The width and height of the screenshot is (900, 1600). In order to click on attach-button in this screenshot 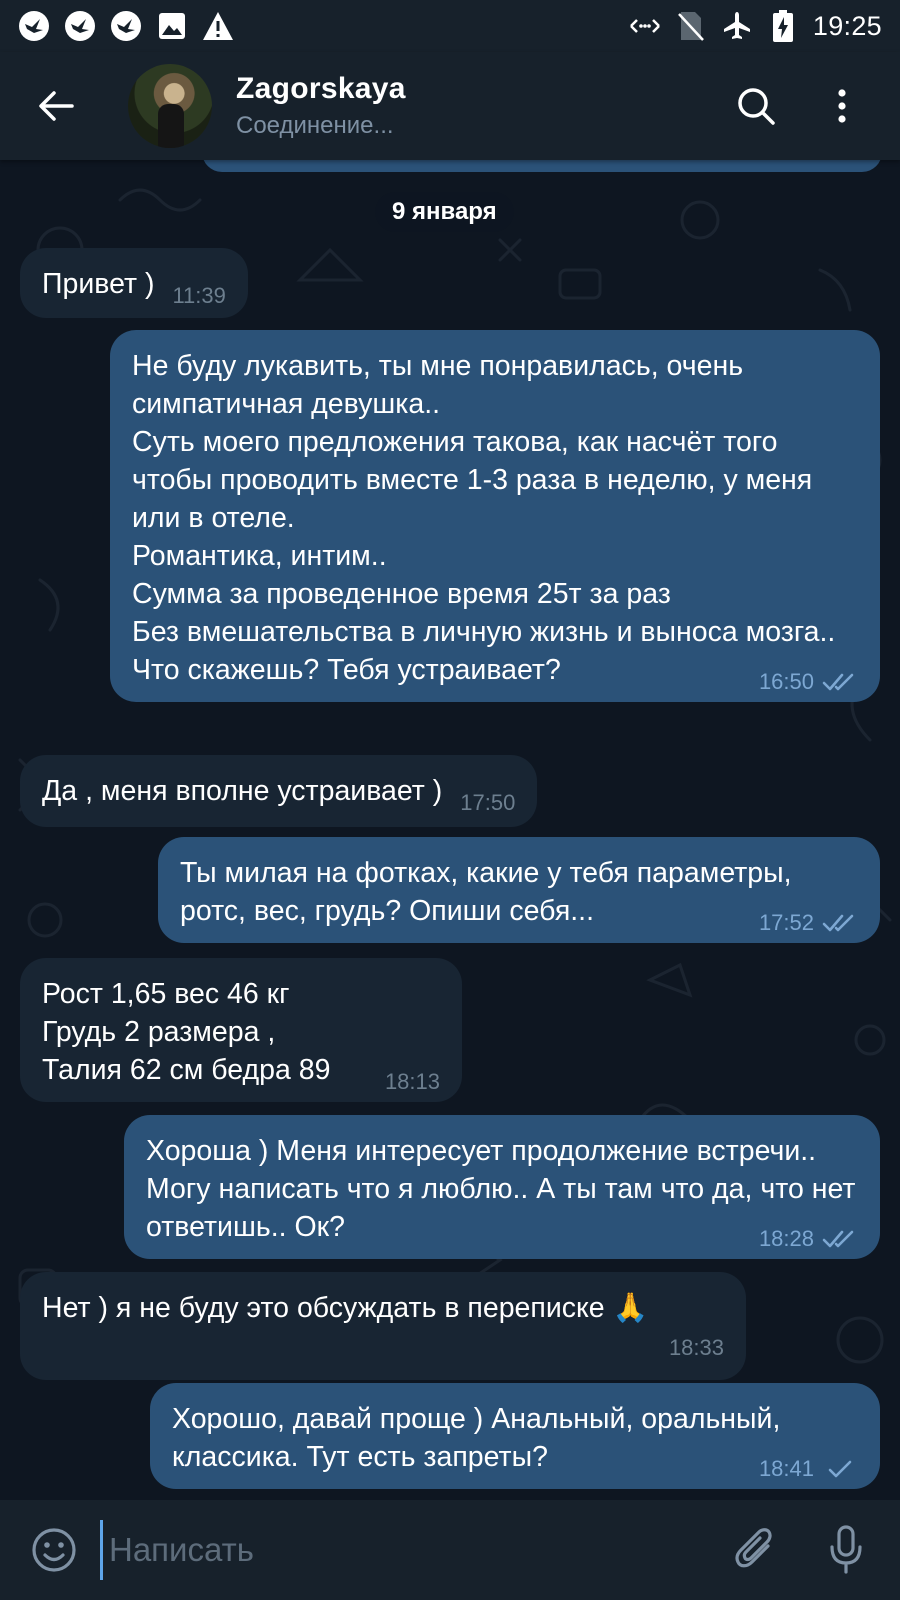, I will do `click(756, 1550)`.